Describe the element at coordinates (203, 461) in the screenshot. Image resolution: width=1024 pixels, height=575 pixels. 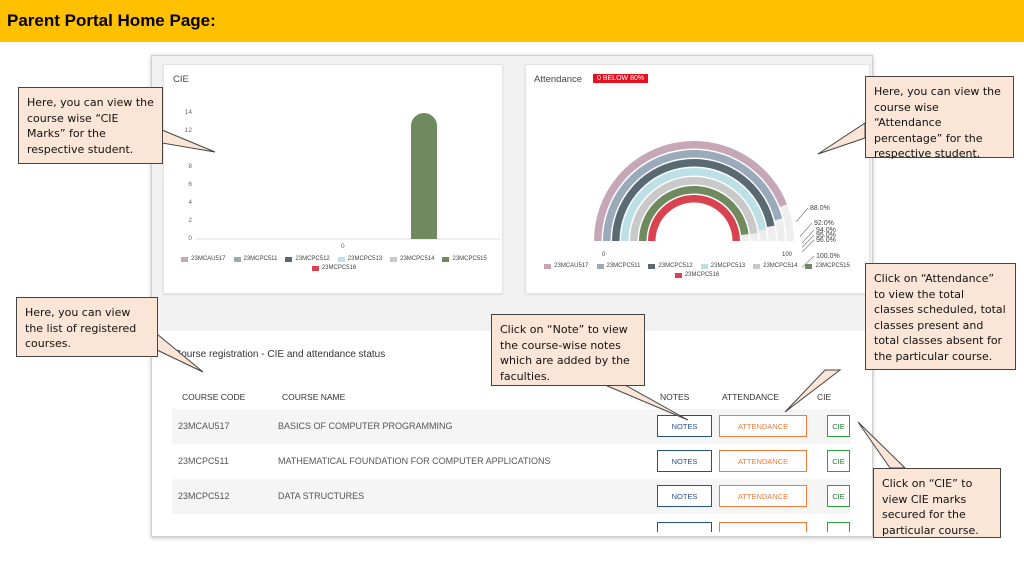
I see `course-code: 23MCPC511` at that location.